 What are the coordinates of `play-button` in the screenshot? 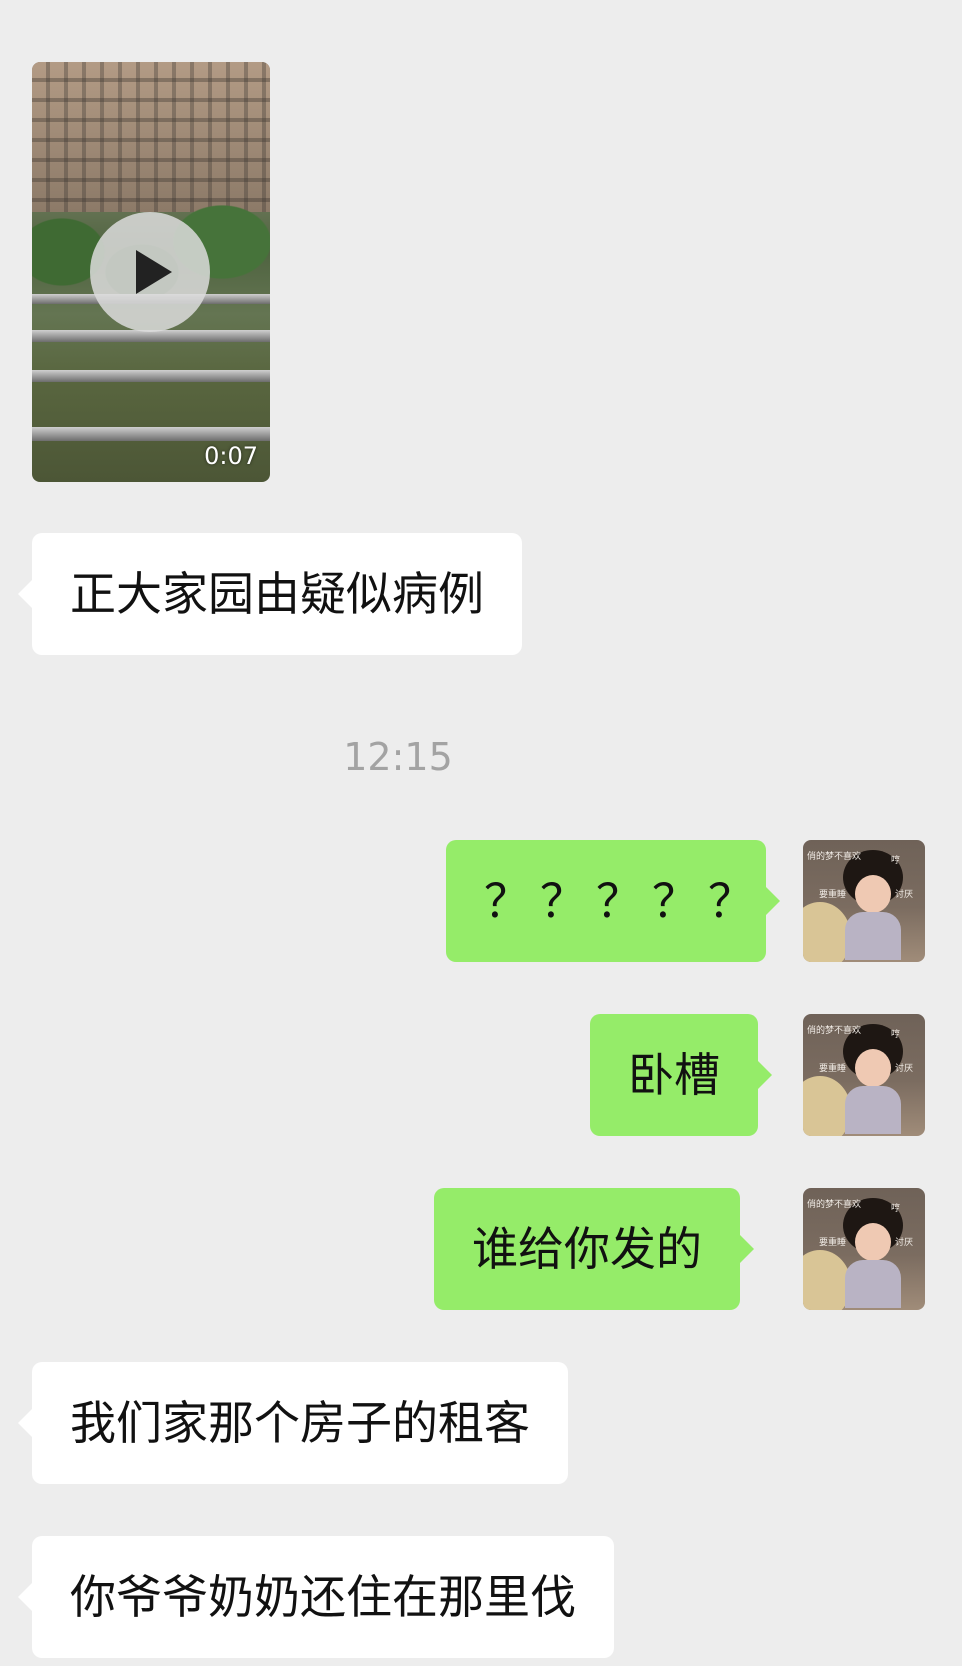 It's located at (150, 272).